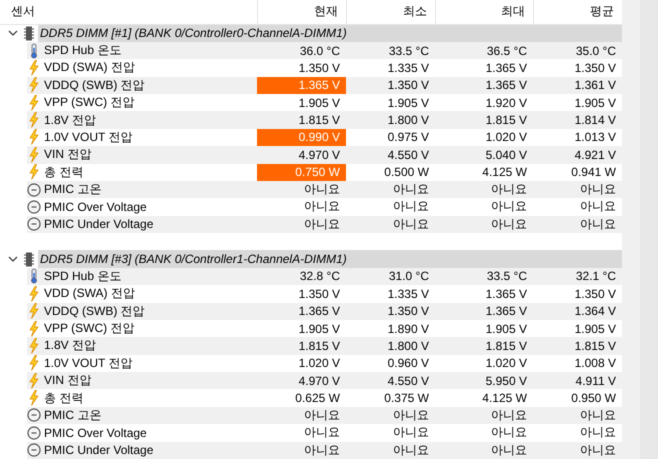  What do you see at coordinates (408, 346) in the screenshot?
I see `value-cell-text: 1.800 V` at bounding box center [408, 346].